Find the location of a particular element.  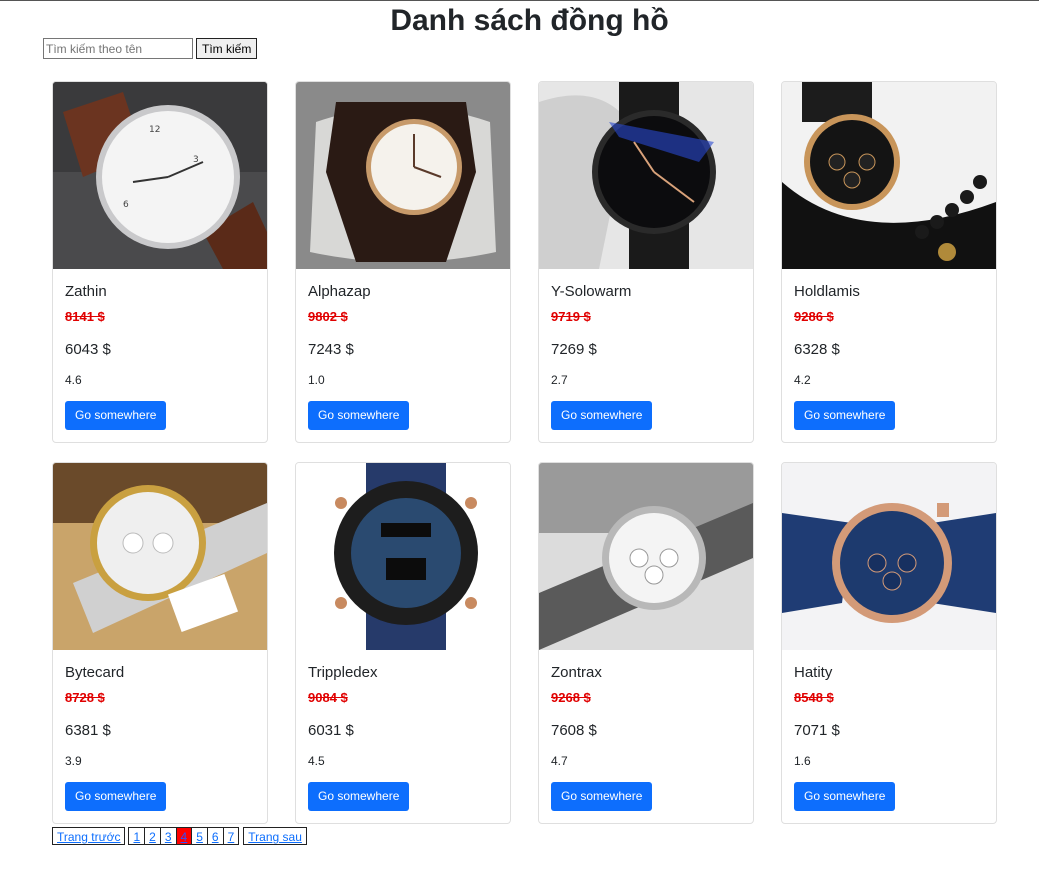

page-link-7: 7 is located at coordinates (231, 836).